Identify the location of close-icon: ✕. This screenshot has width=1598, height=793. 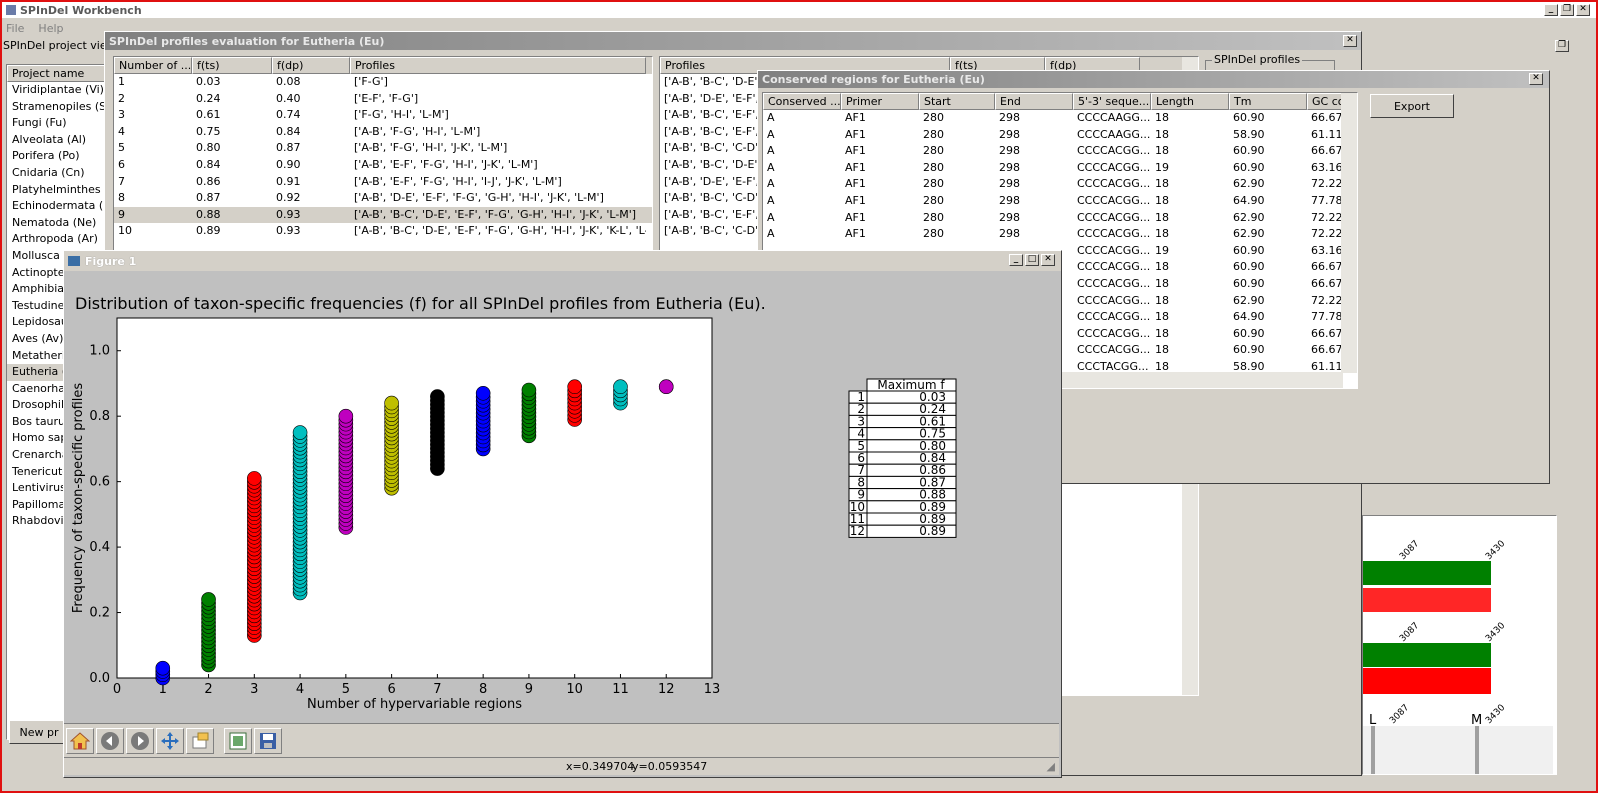
(1583, 10).